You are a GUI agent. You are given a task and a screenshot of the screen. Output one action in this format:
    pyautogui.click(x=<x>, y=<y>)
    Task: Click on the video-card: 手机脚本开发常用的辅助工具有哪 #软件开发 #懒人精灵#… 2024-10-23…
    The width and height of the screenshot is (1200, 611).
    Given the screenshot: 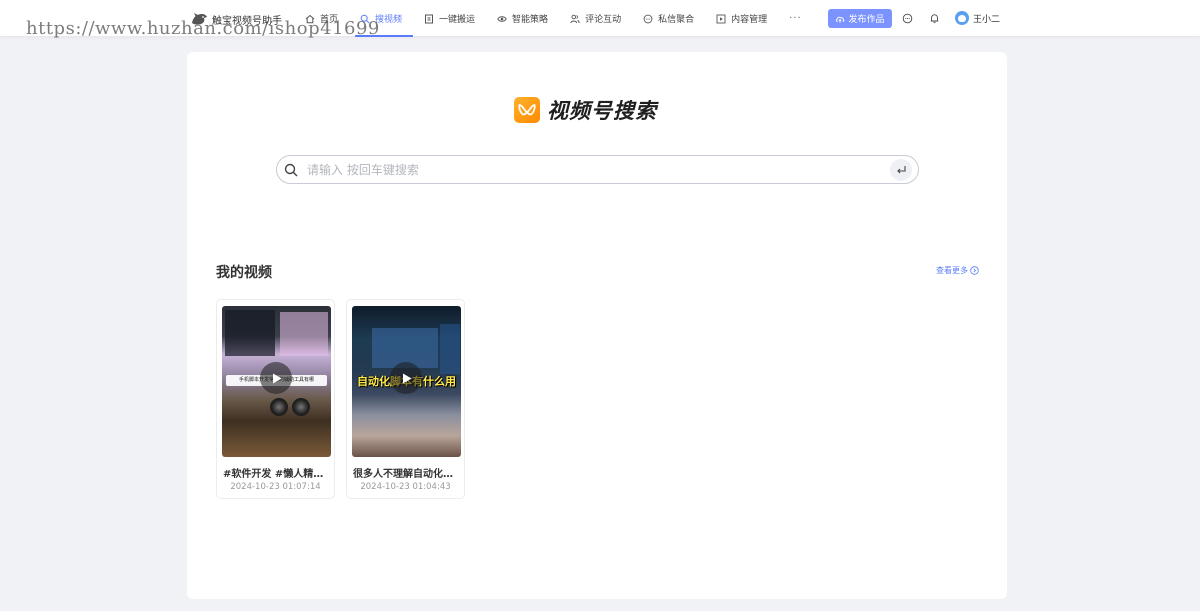 What is the action you would take?
    pyautogui.click(x=275, y=399)
    